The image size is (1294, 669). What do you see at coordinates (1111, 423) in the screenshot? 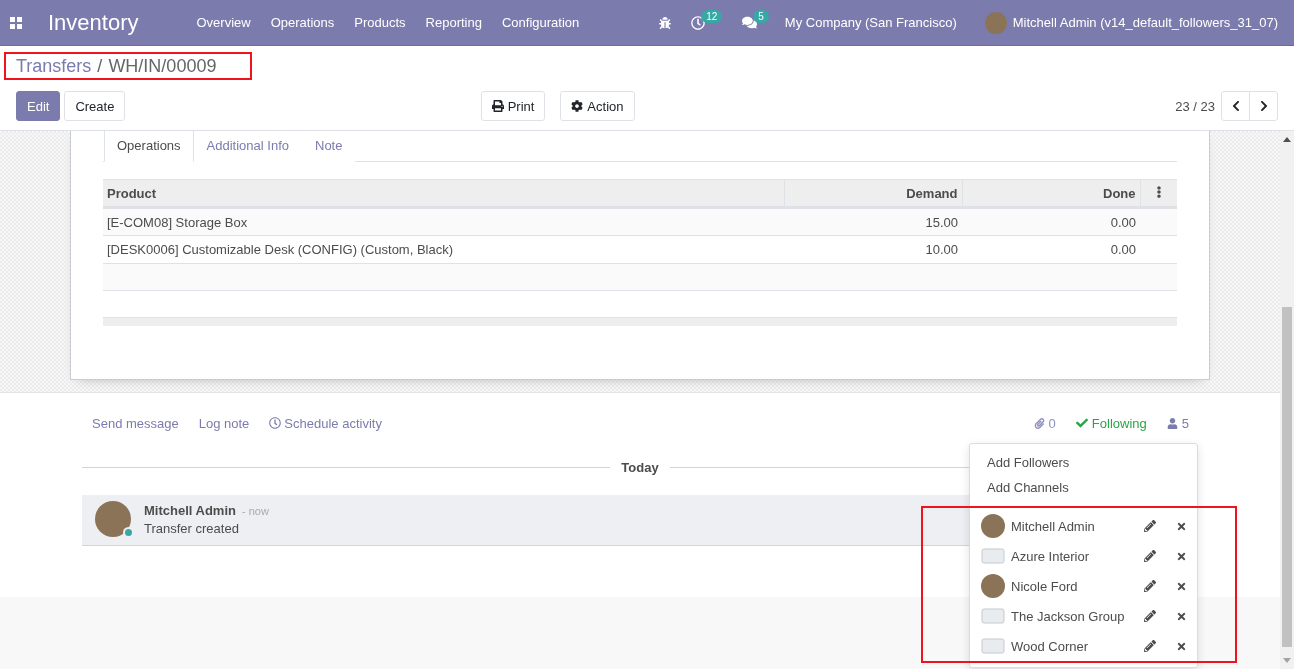
I see `following-button: Following` at bounding box center [1111, 423].